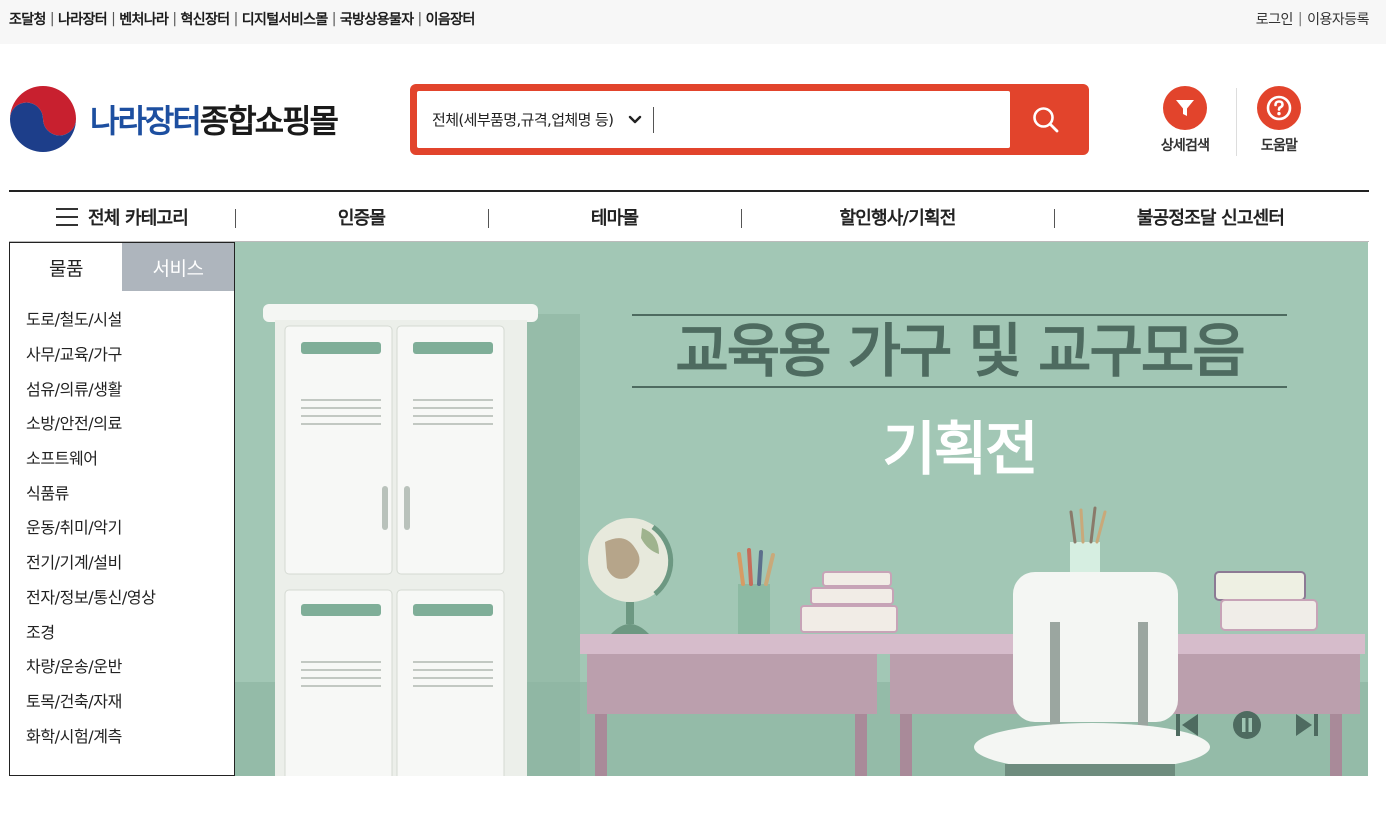 This screenshot has height=814, width=1386. What do you see at coordinates (130, 561) in the screenshot?
I see `category-item: 전기/기계/설비` at bounding box center [130, 561].